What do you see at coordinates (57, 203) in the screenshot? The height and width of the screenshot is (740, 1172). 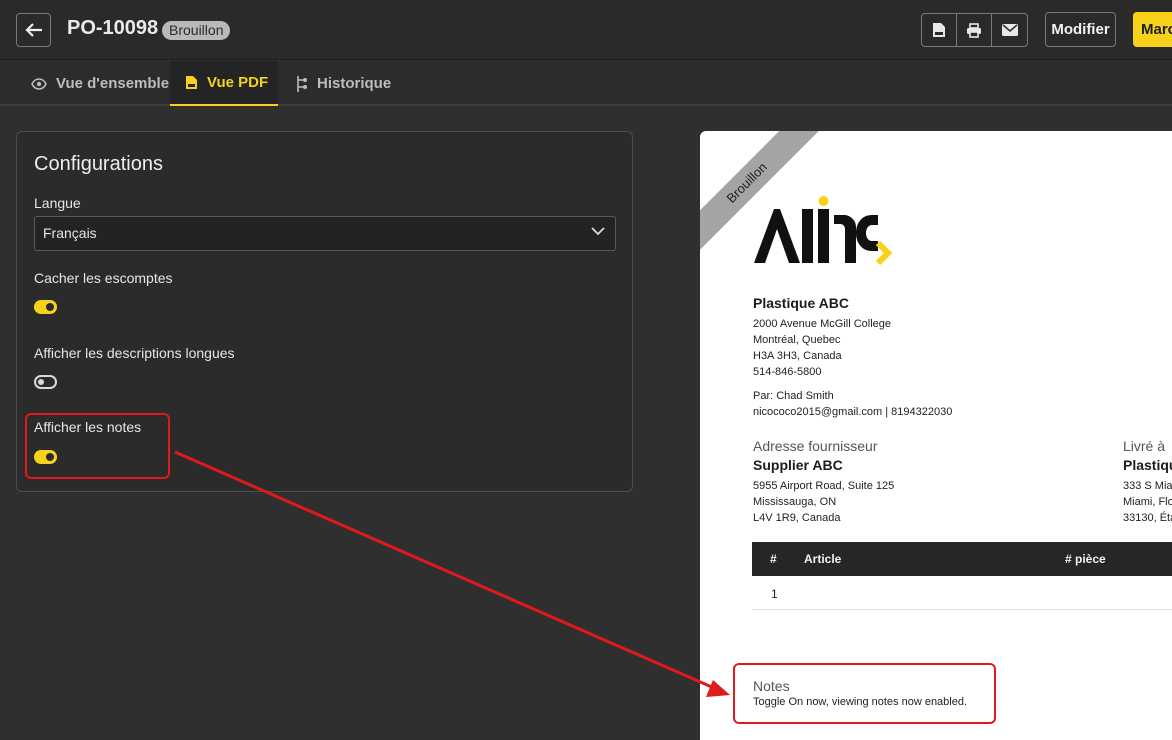 I see `language-label: Langue` at bounding box center [57, 203].